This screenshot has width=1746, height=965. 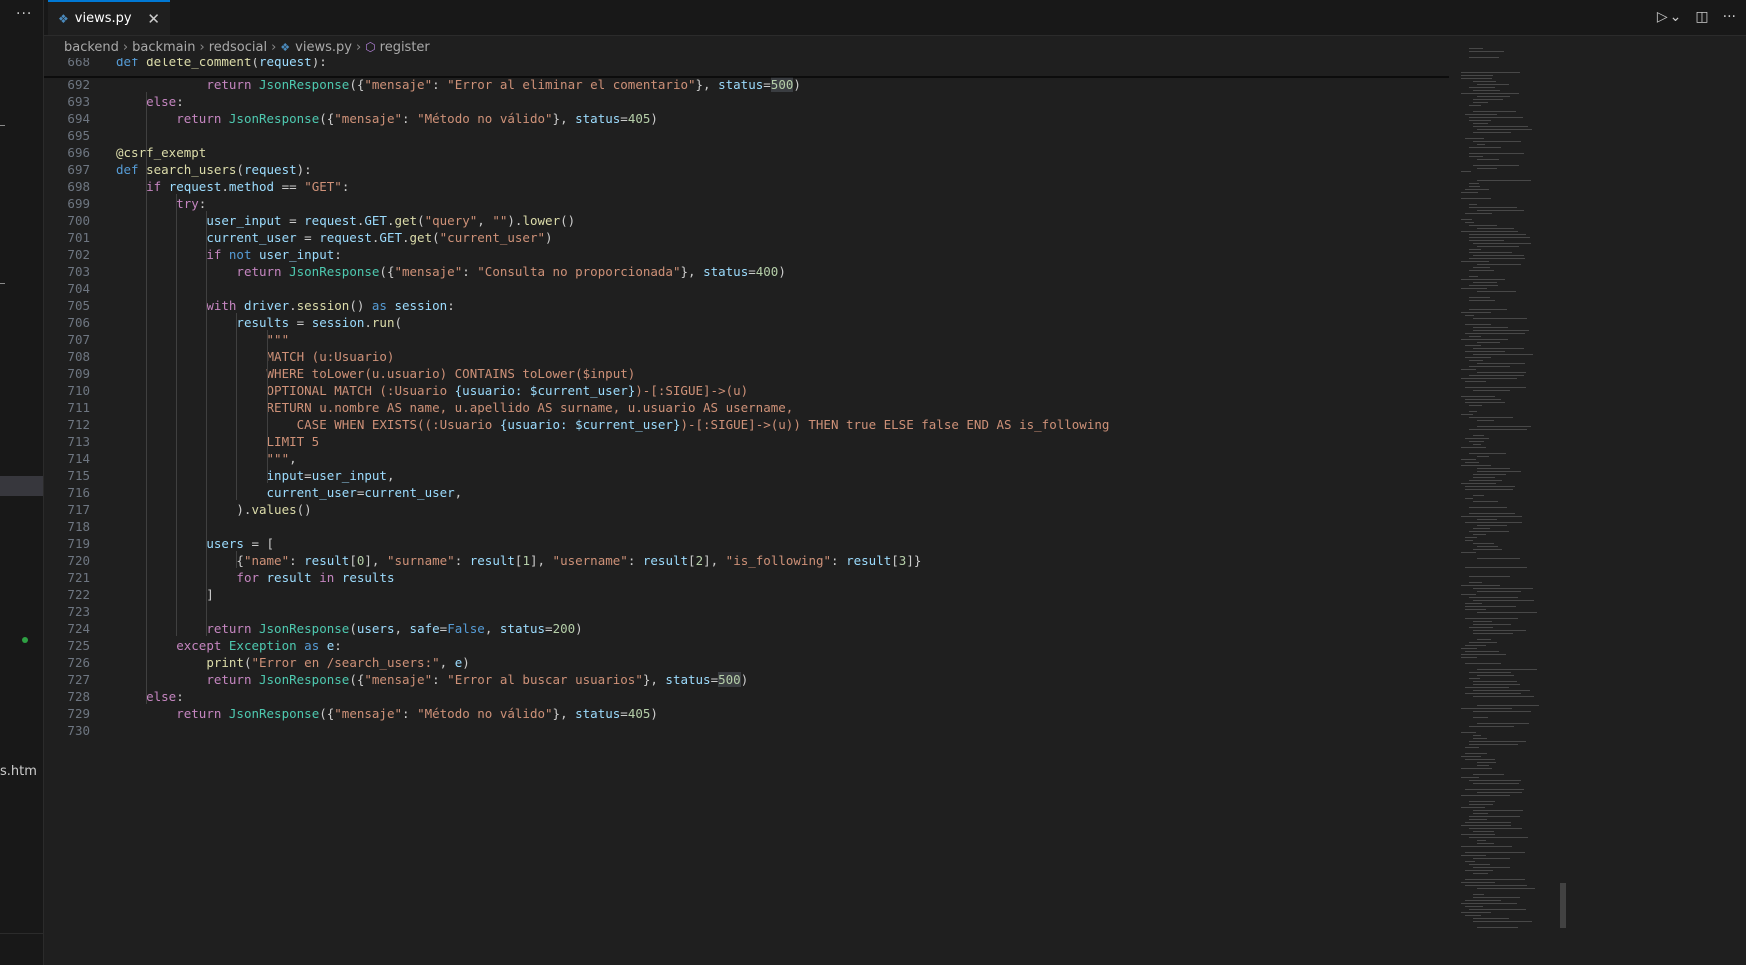 I want to click on breadcrumb-item-backend: backend, so click(x=91, y=47).